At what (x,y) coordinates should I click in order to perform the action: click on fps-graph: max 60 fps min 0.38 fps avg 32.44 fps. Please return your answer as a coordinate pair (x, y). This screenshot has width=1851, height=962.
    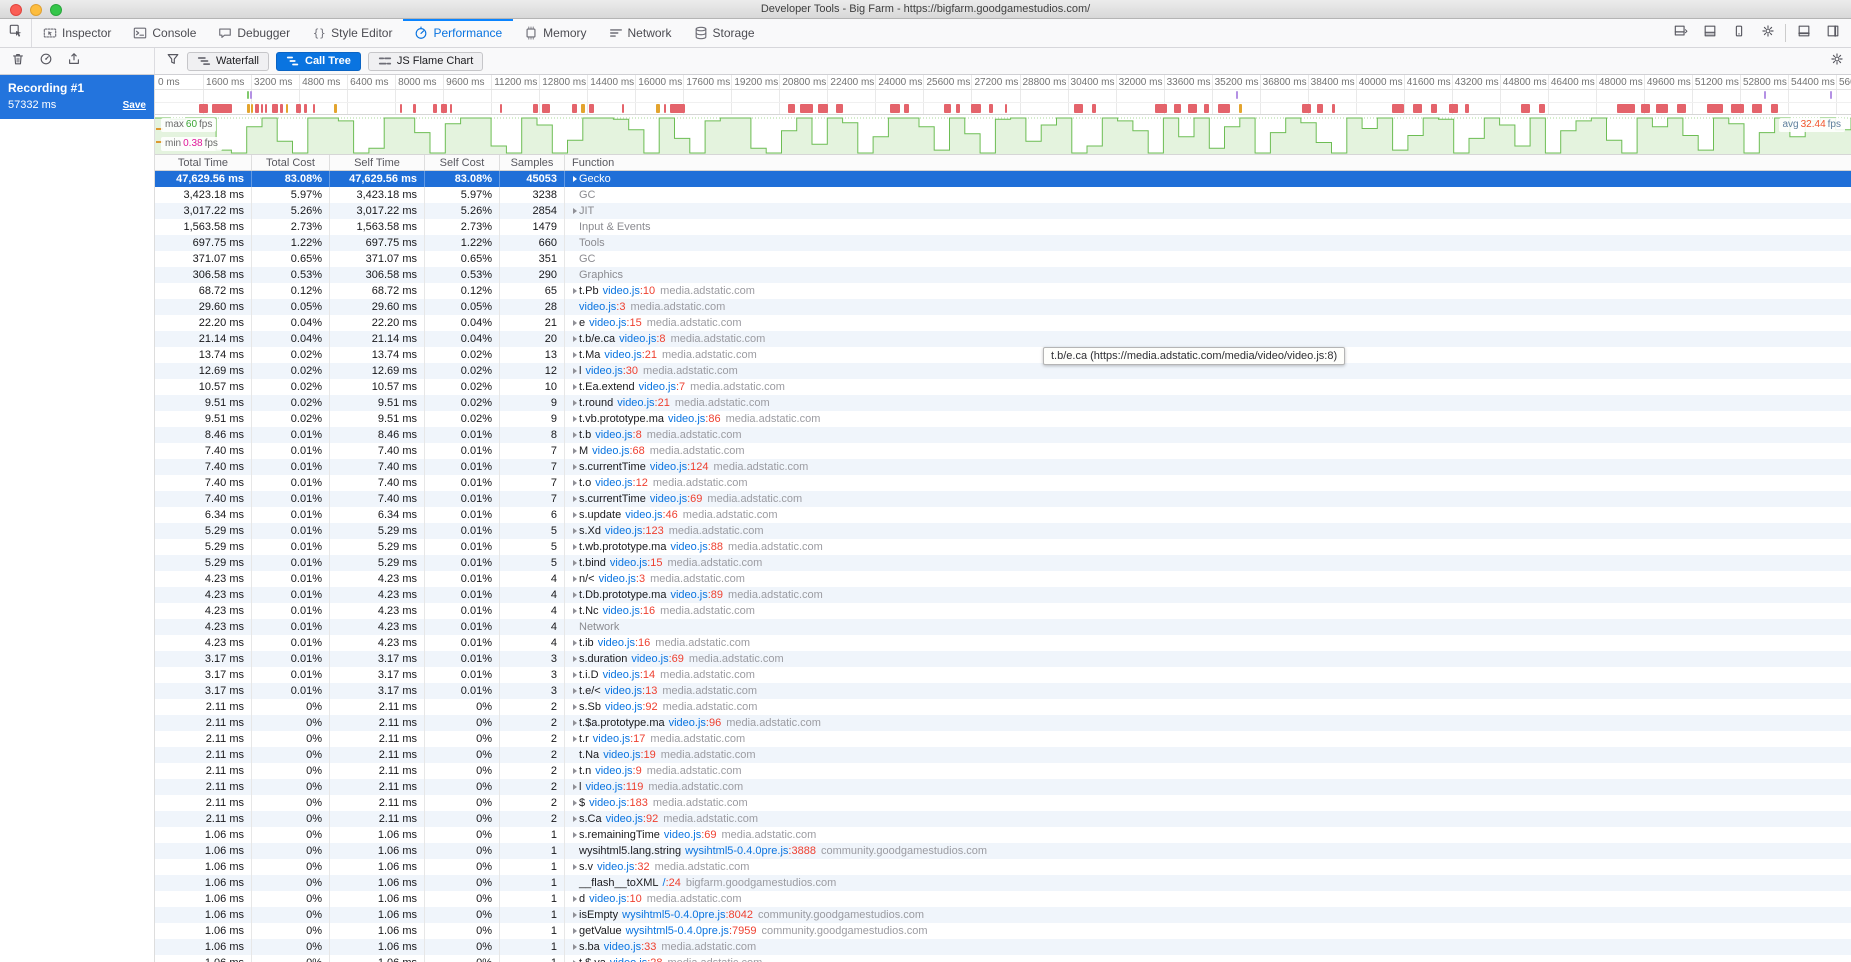
    Looking at the image, I should click on (1003, 135).